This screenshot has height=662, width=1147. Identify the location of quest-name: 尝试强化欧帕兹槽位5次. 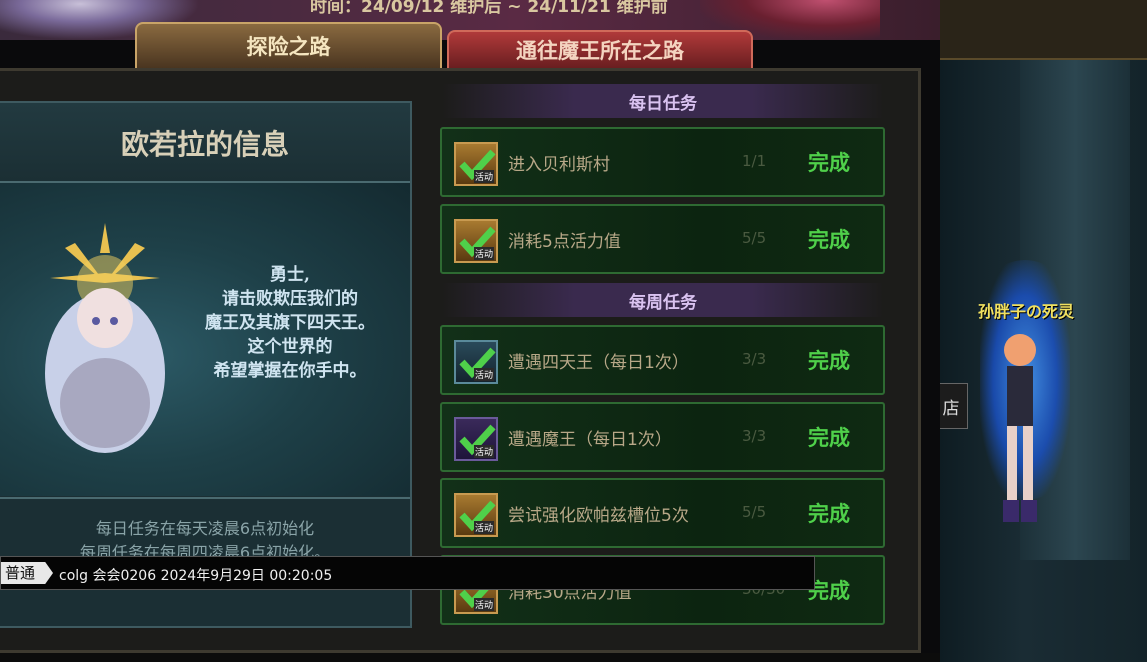
(598, 516).